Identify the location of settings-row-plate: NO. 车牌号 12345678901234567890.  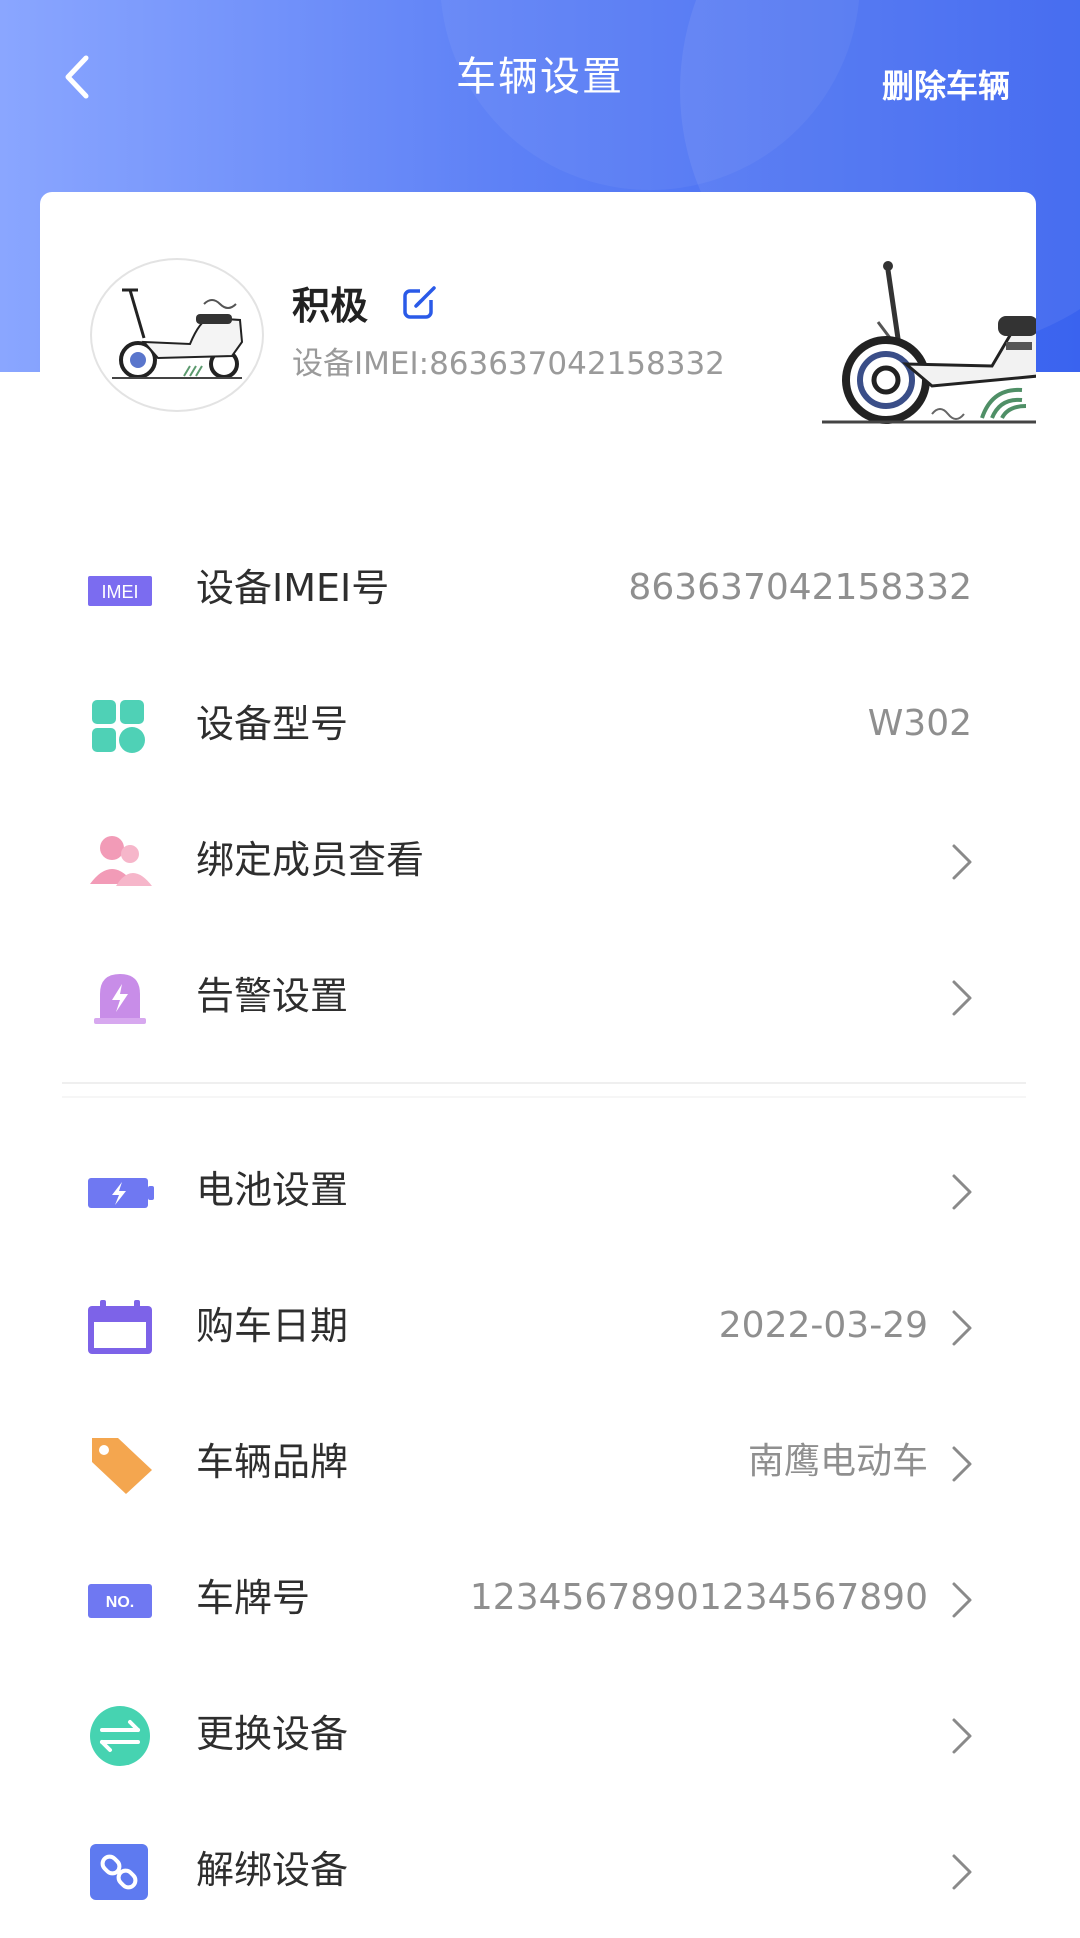
(540, 1598).